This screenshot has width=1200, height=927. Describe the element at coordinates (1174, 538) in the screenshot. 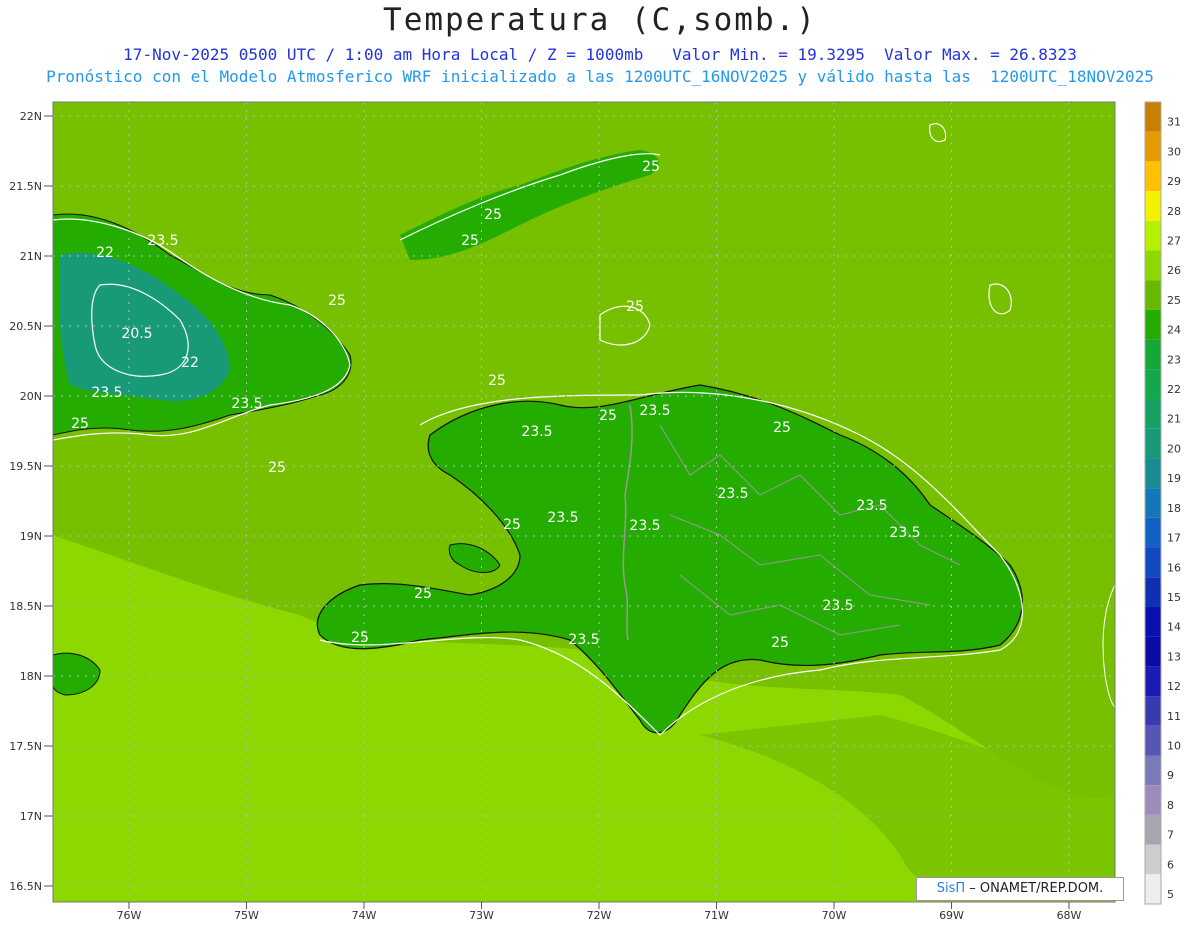

I see `colorbar-label: 17` at that location.